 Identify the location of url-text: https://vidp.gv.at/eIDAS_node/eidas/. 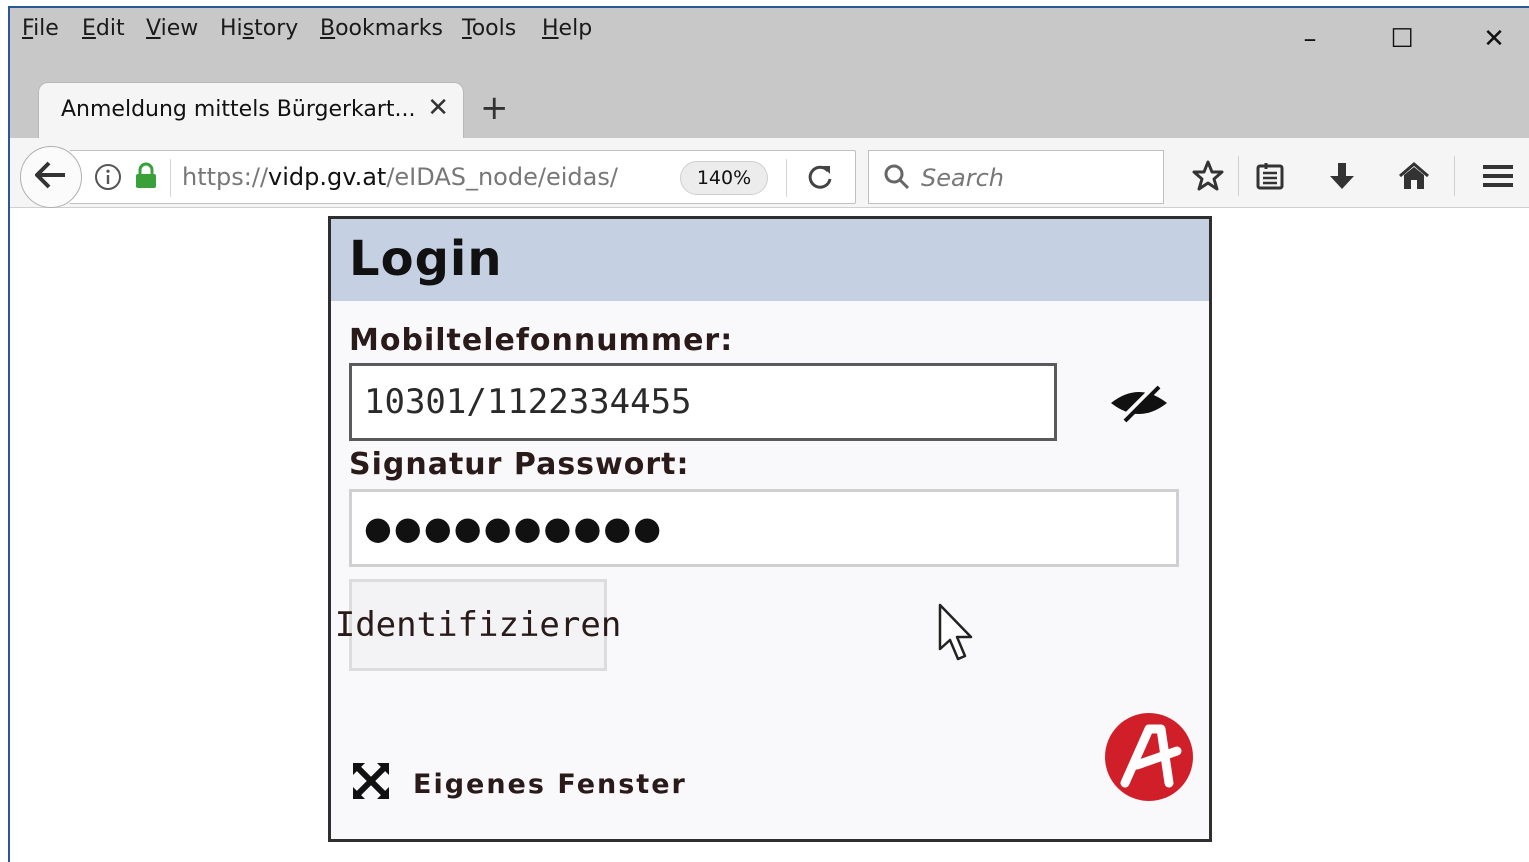
(400, 177).